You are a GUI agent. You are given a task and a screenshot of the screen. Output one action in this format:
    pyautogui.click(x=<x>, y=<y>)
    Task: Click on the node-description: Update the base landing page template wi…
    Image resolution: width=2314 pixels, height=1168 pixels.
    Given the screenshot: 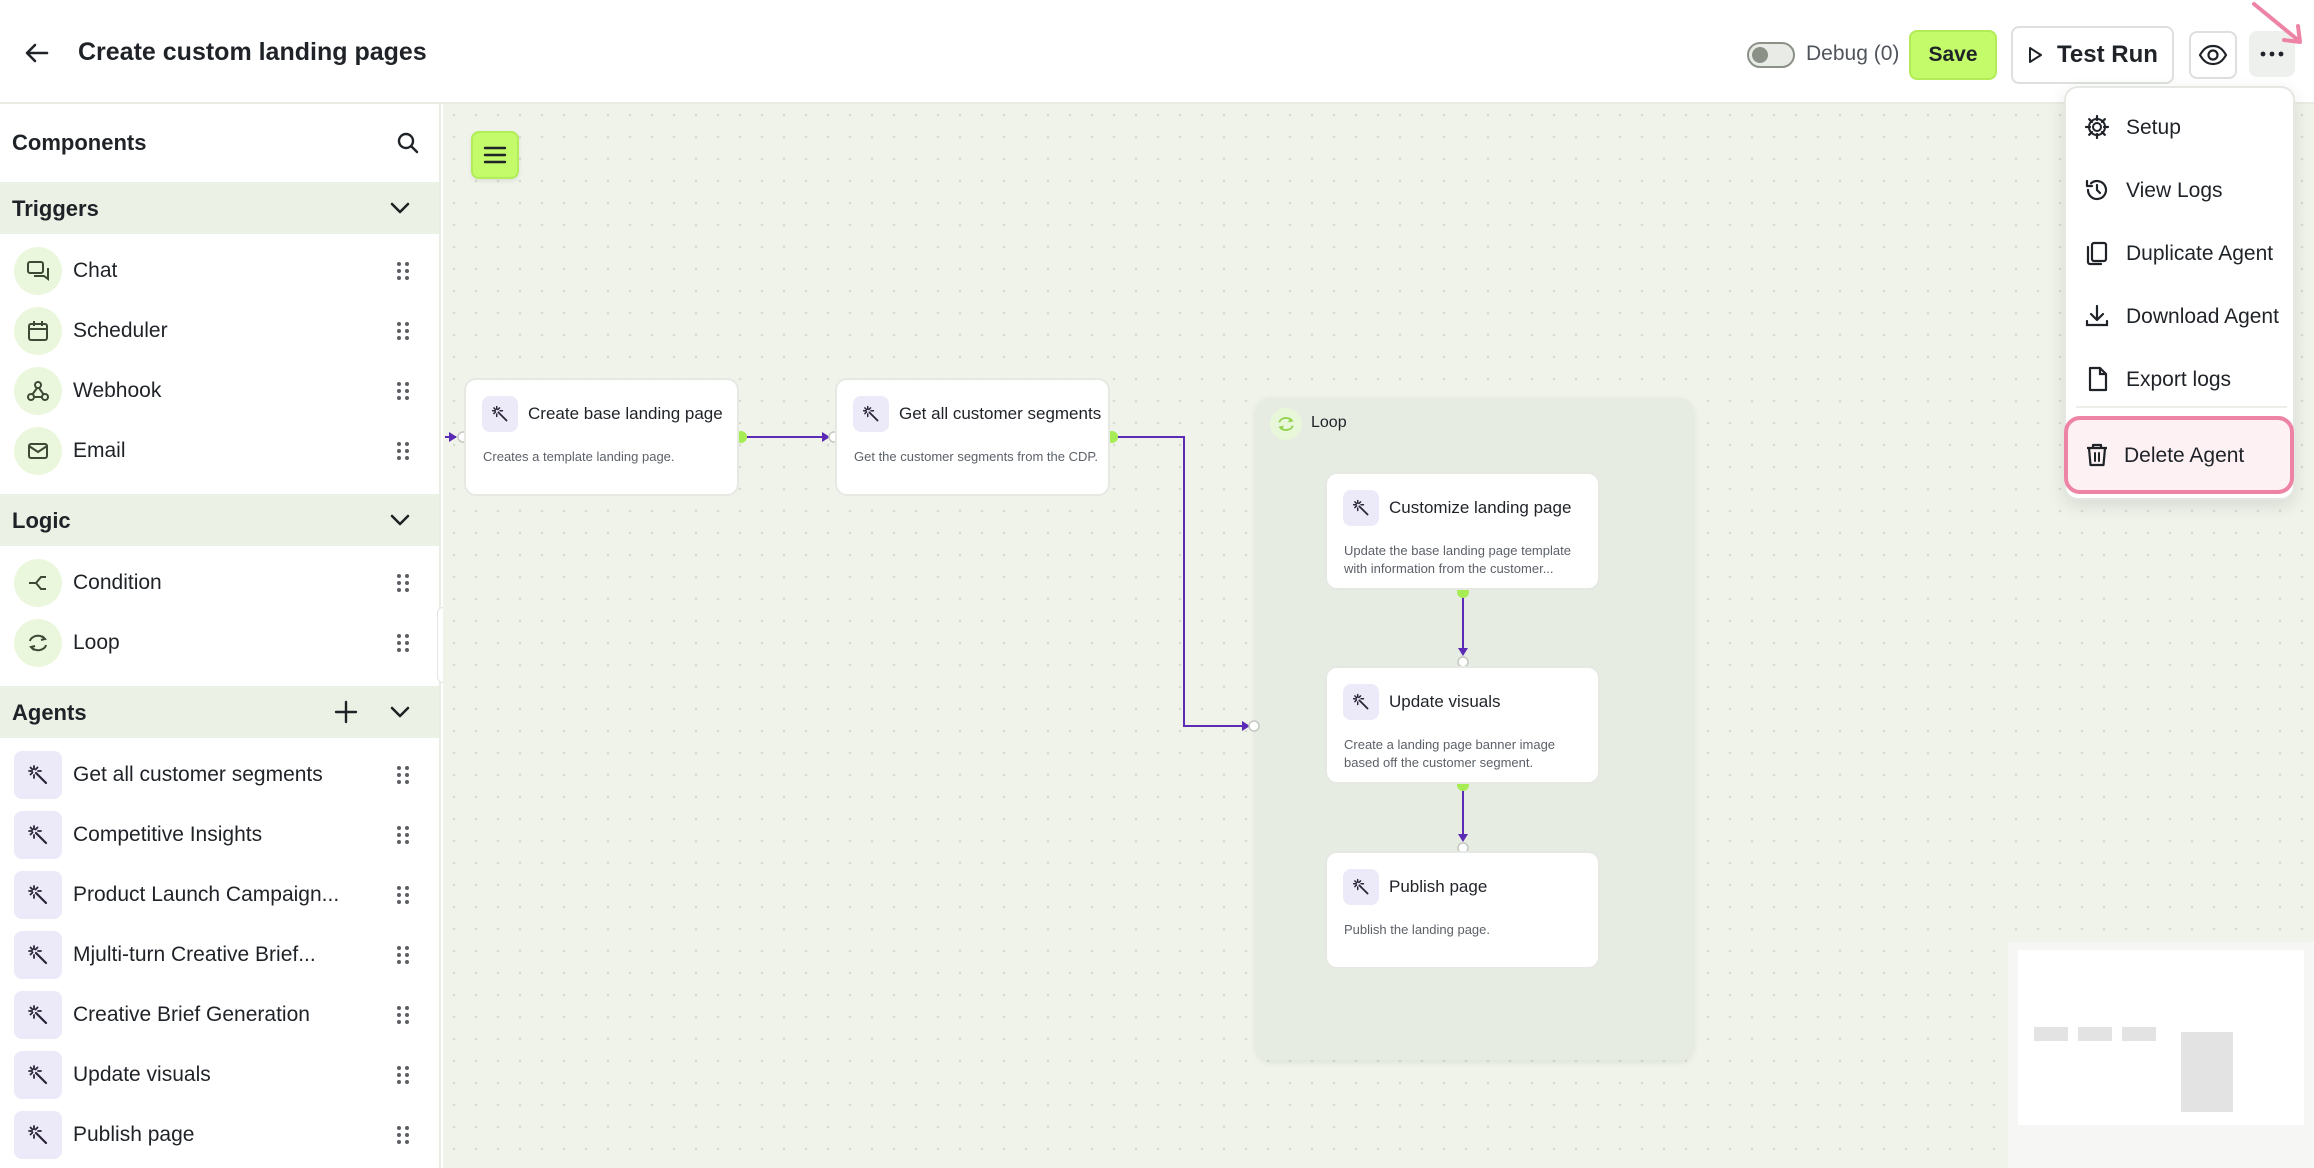 What is the action you would take?
    pyautogui.click(x=1457, y=559)
    